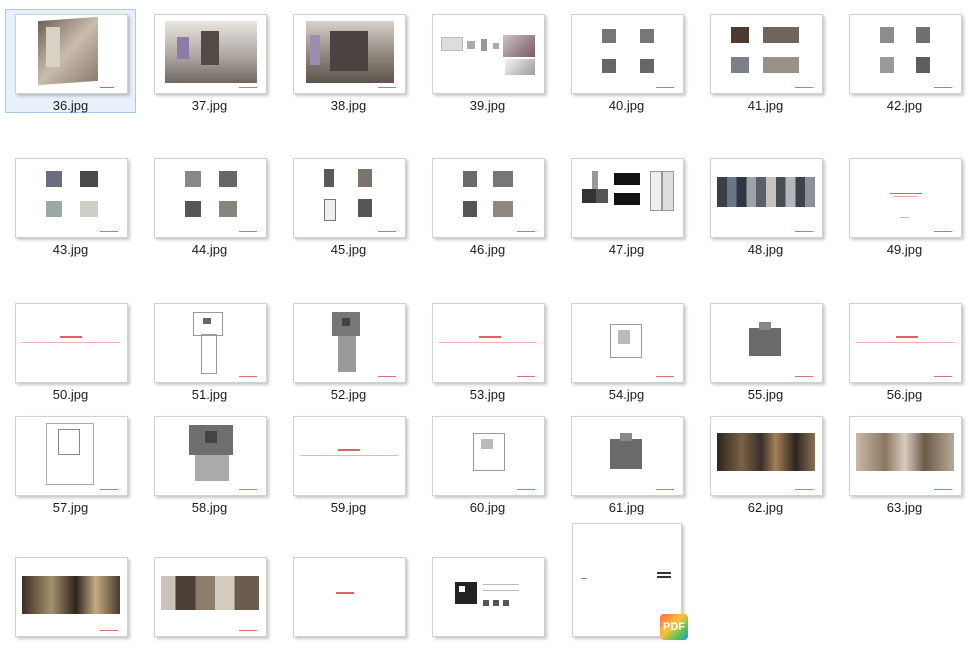 Image resolution: width=979 pixels, height=656 pixels. What do you see at coordinates (70, 394) in the screenshot?
I see `file-name: 50.jpg` at bounding box center [70, 394].